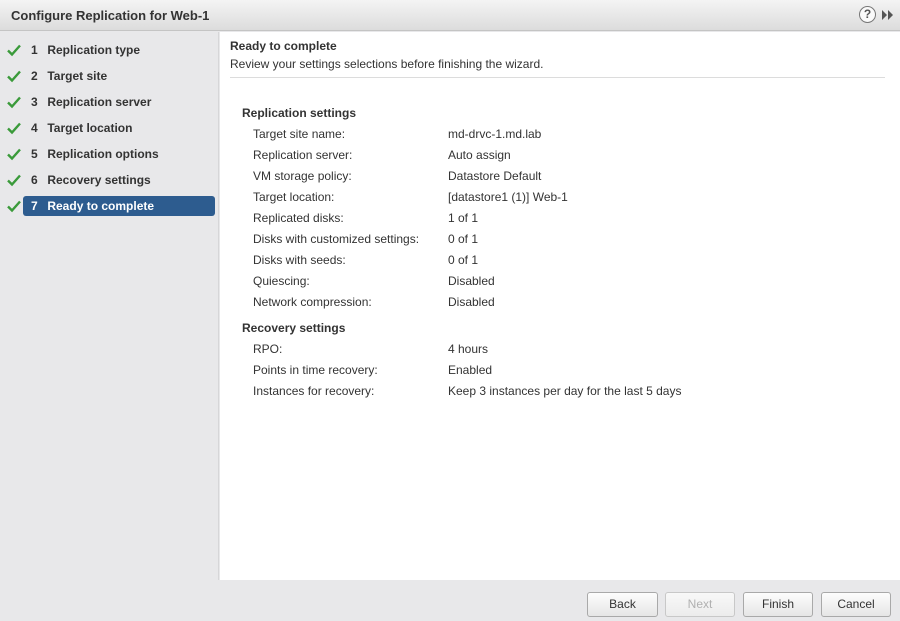  What do you see at coordinates (99, 102) in the screenshot?
I see `step-label: Replication server` at bounding box center [99, 102].